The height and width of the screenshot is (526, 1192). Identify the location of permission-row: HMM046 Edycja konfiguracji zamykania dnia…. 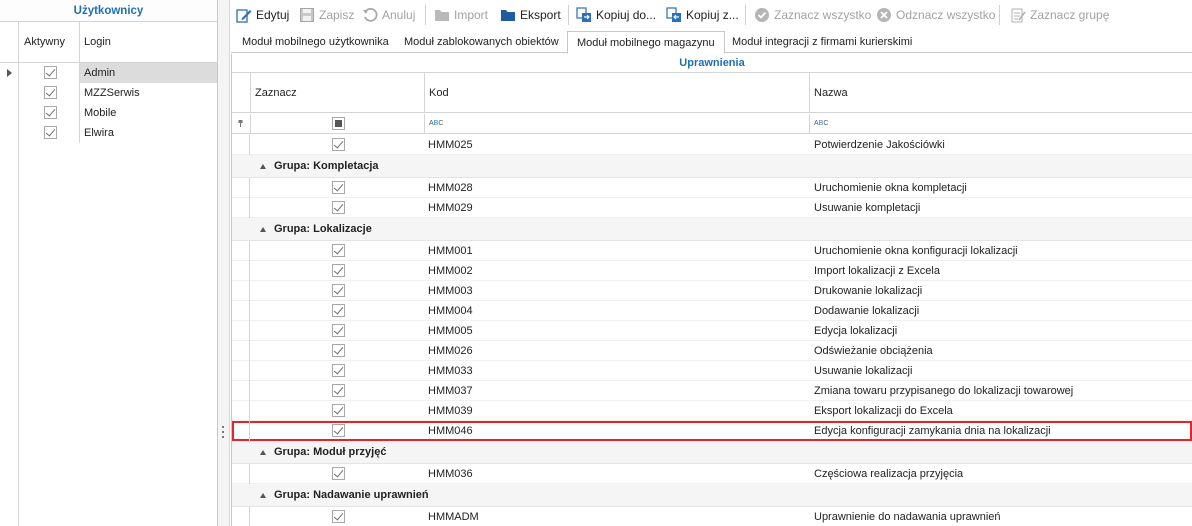
(712, 431).